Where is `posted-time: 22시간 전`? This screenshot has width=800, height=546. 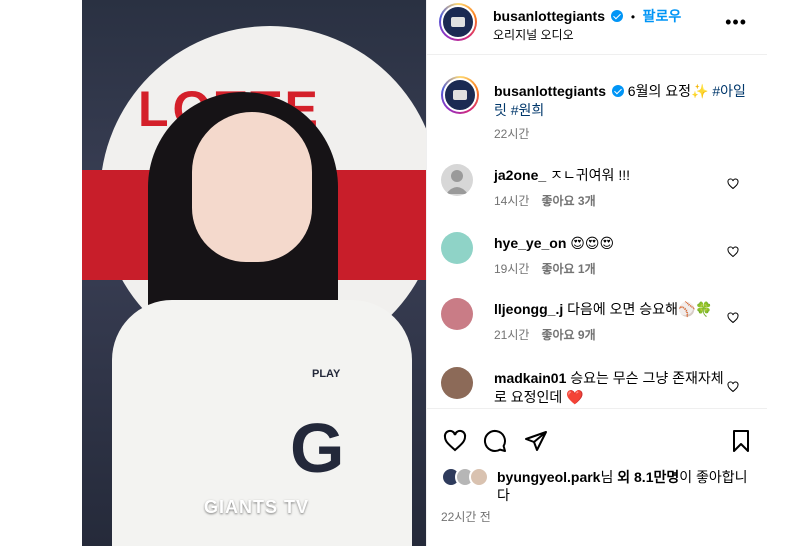
posted-time: 22시간 전 is located at coordinates (466, 516).